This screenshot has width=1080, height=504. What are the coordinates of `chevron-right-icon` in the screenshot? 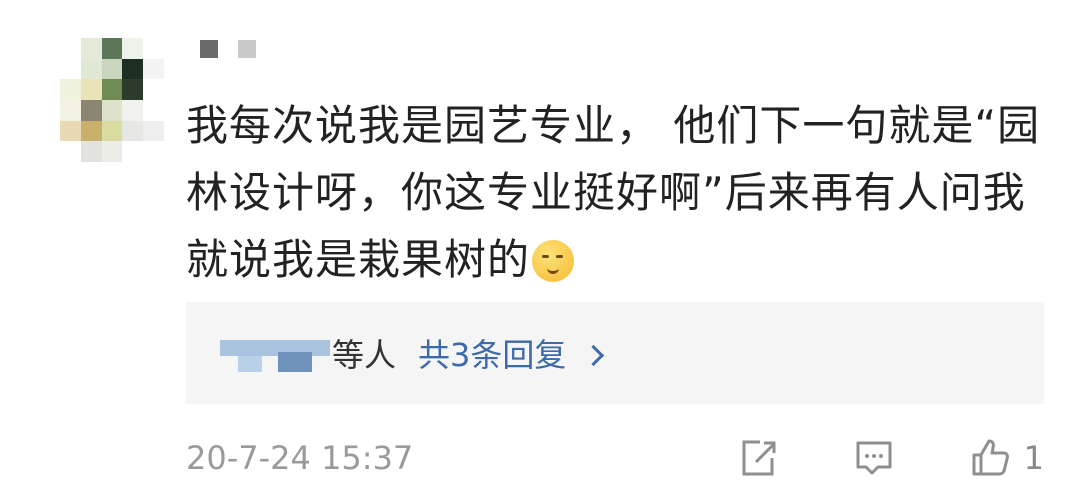 It's located at (594, 355).